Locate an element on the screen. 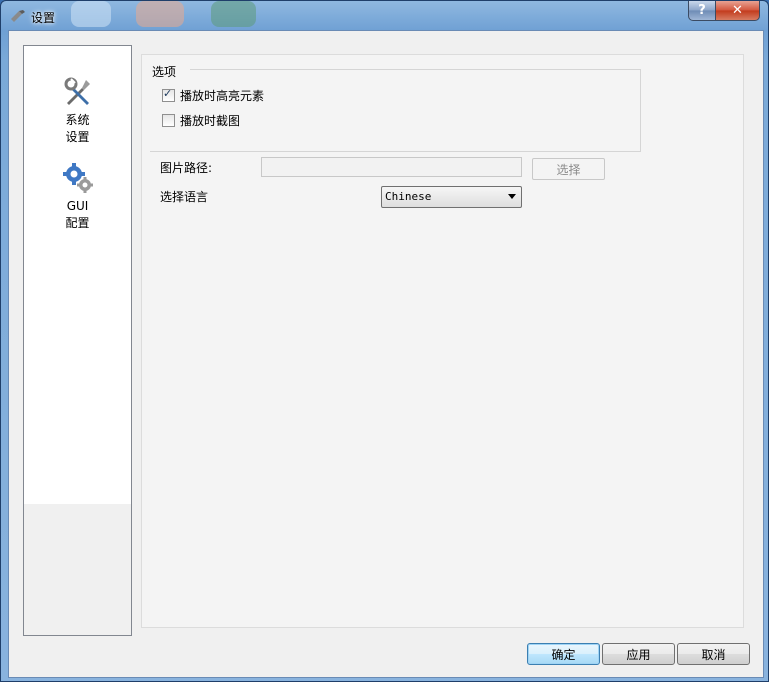  cancel-button: 取消 is located at coordinates (713, 654).